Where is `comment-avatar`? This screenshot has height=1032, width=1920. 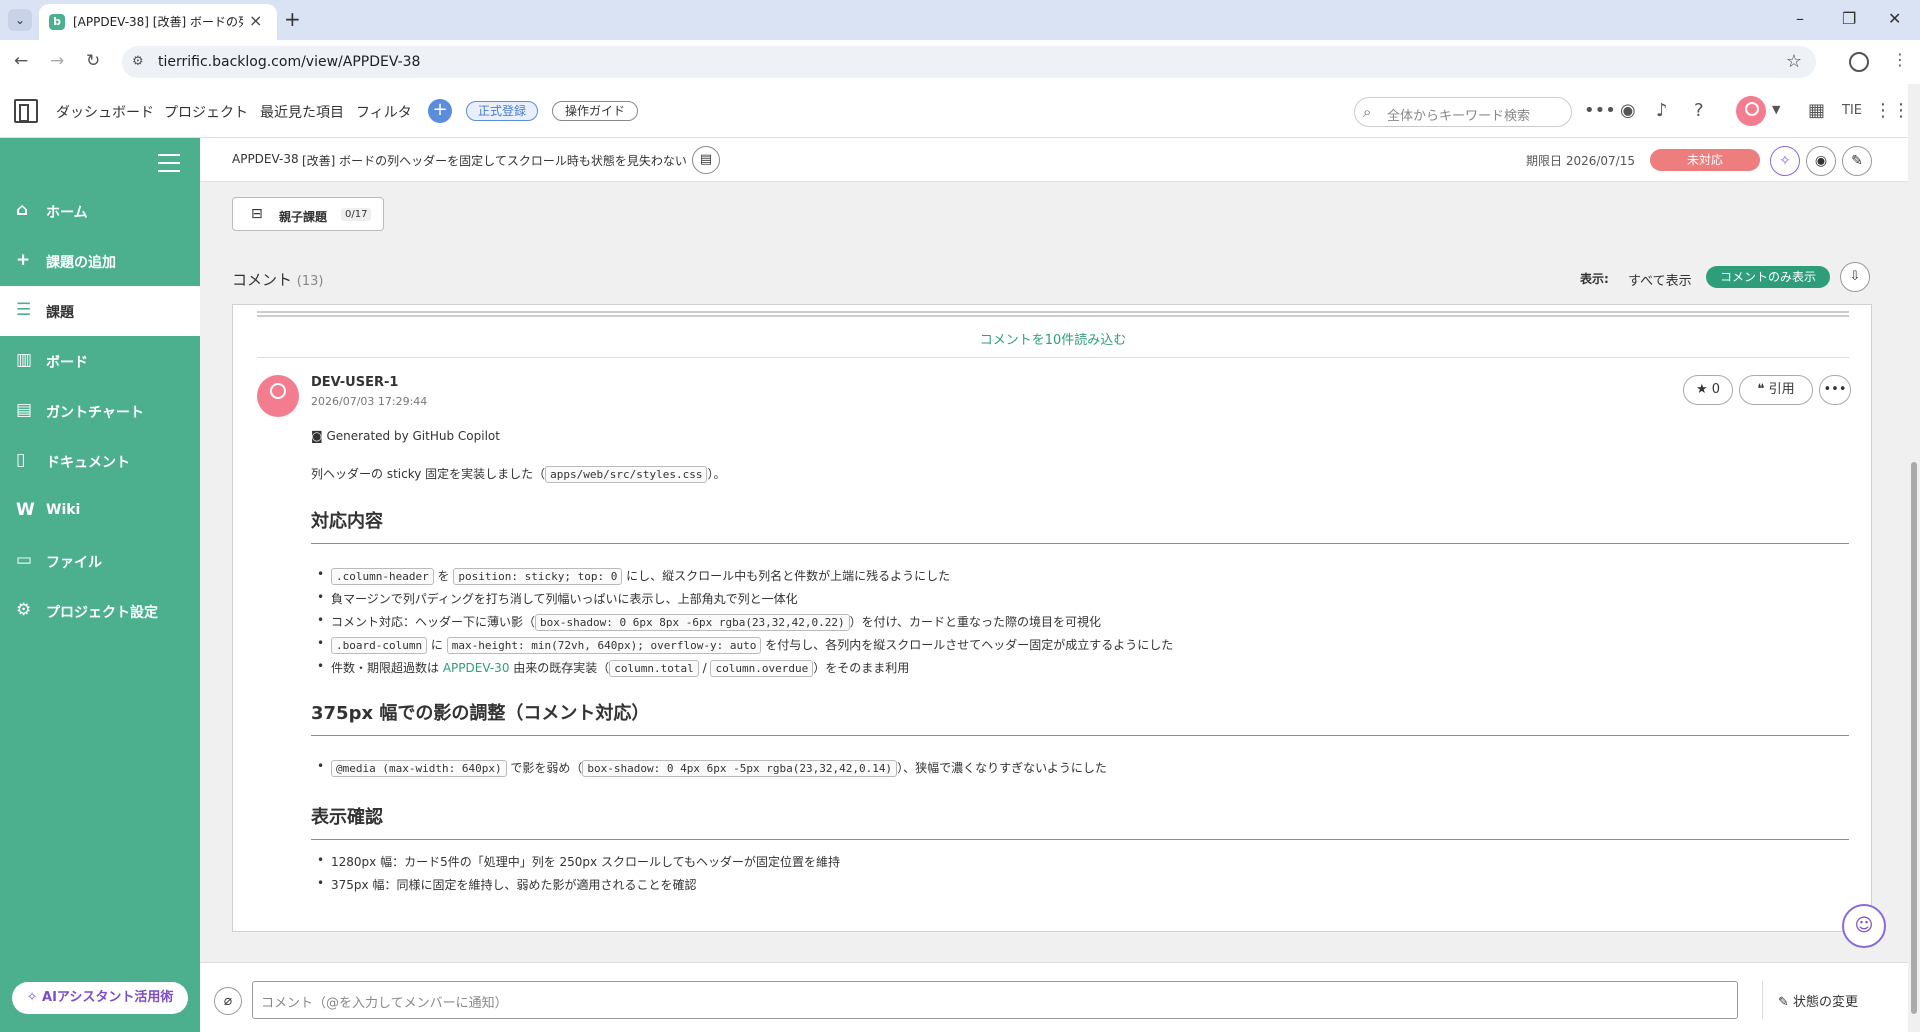
comment-avatar is located at coordinates (278, 396).